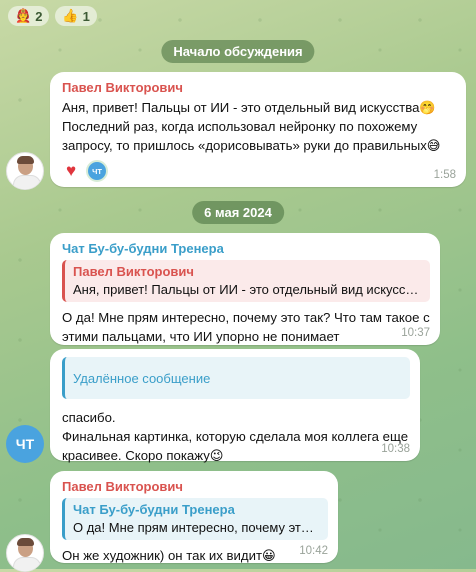 The height and width of the screenshot is (572, 476). Describe the element at coordinates (238, 212) in the screenshot. I see `date-separator: 6 мая 2024` at that location.